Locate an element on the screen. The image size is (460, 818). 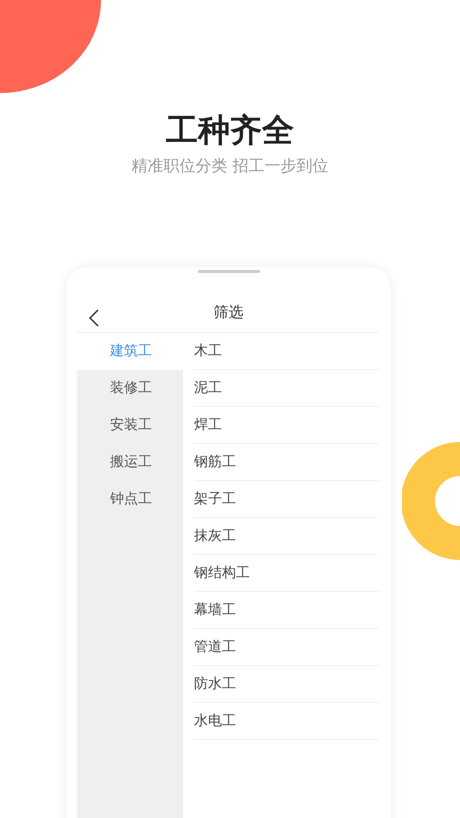
category-item: 搬运工 is located at coordinates (130, 462).